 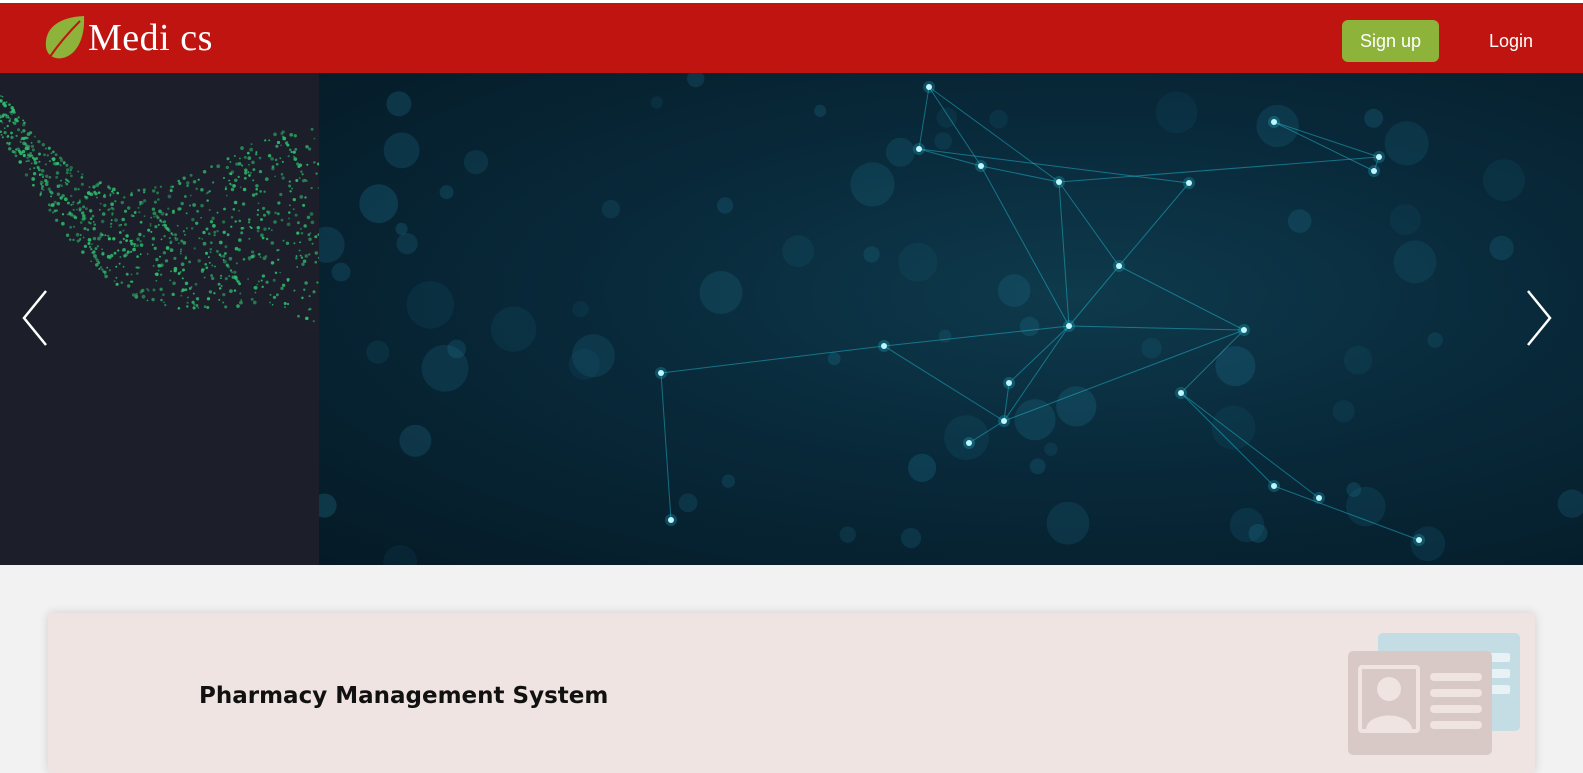 What do you see at coordinates (1390, 41) in the screenshot?
I see `signup-button: Sign up` at bounding box center [1390, 41].